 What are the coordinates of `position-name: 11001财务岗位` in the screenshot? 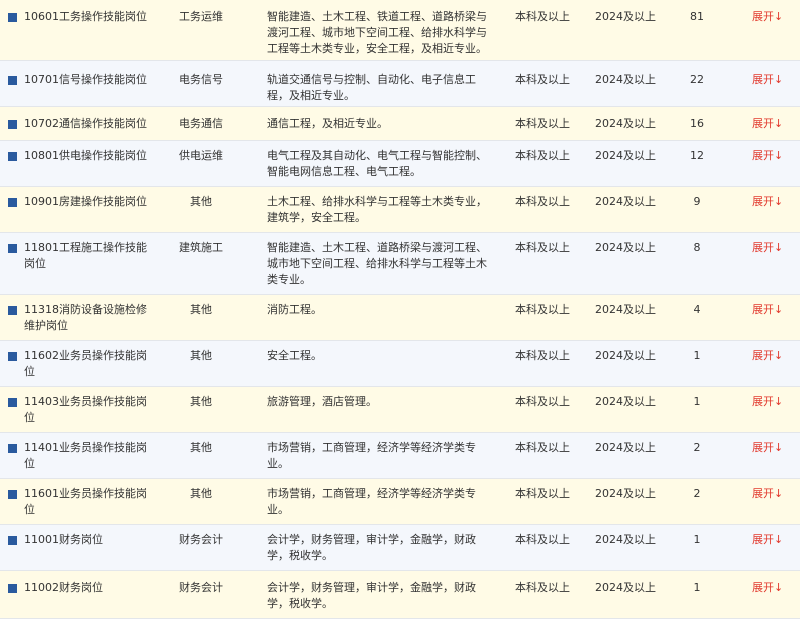 It's located at (63, 539).